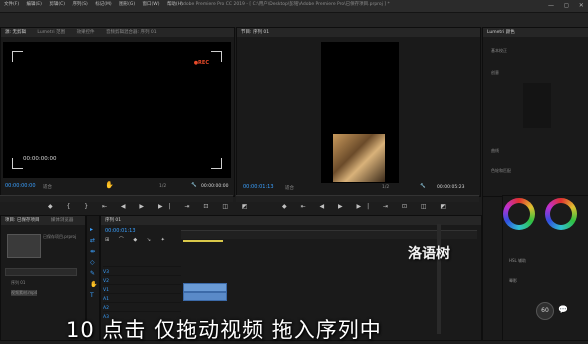  What do you see at coordinates (142, 275) in the screenshot?
I see `track-header-v2: V2` at bounding box center [142, 275].